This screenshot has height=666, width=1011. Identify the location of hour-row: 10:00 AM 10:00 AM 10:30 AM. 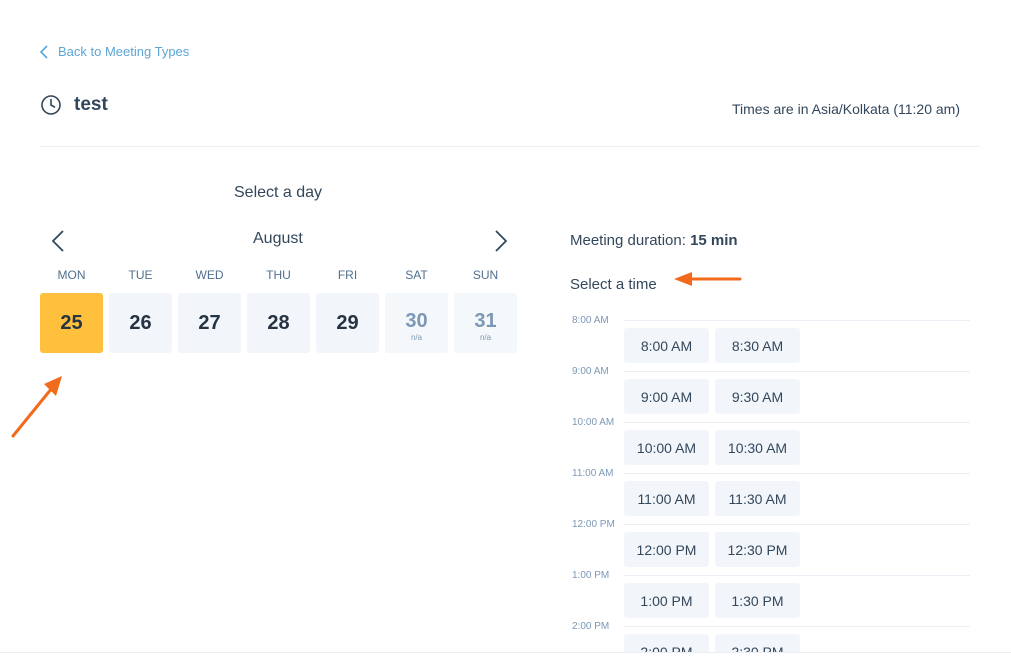
(770, 441).